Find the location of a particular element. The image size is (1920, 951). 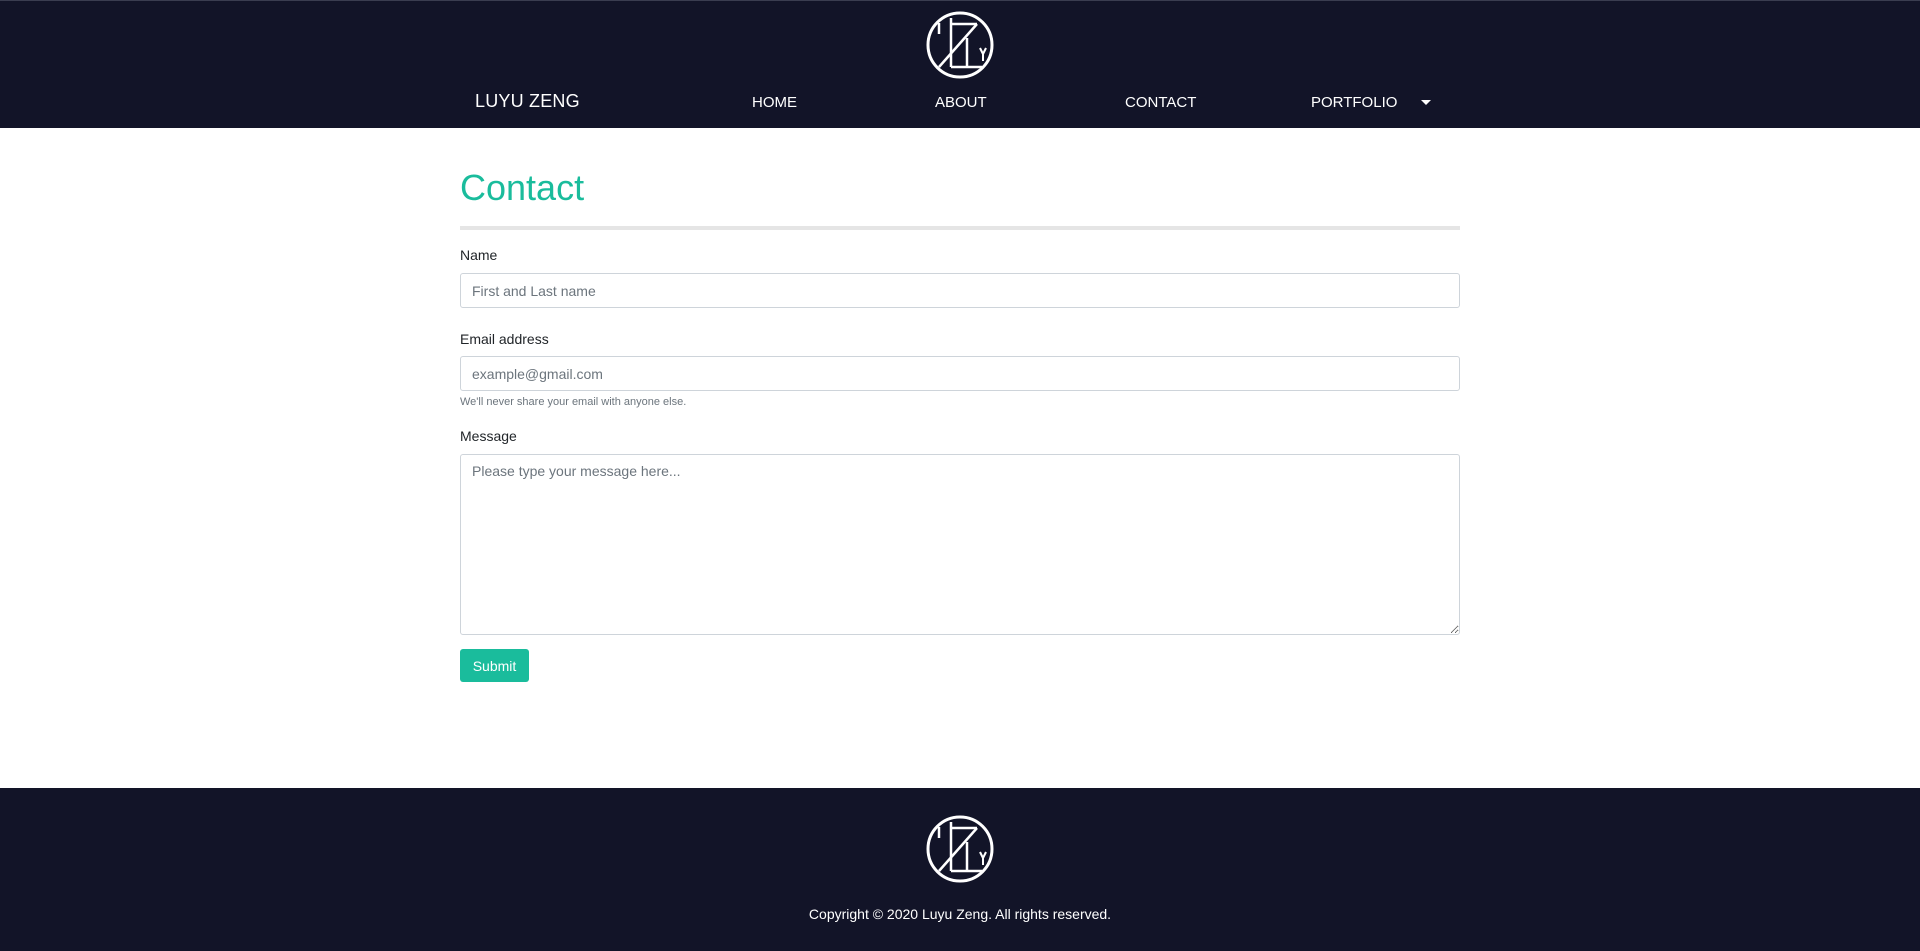

name-input is located at coordinates (960, 290).